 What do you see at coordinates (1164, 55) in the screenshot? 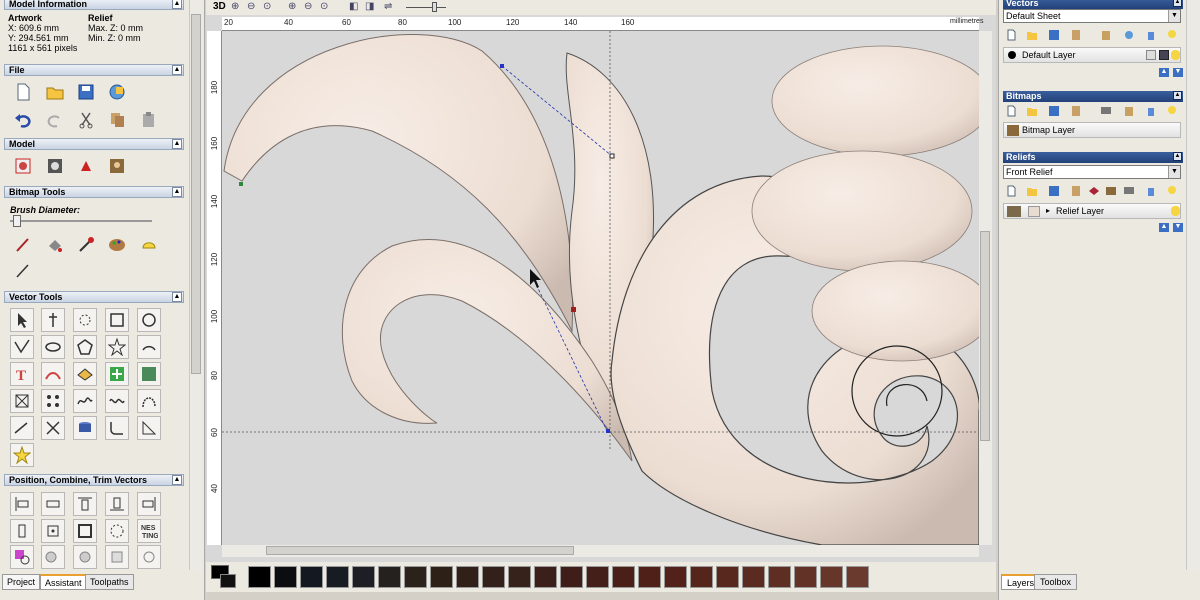
I see `layer-pen-icon` at bounding box center [1164, 55].